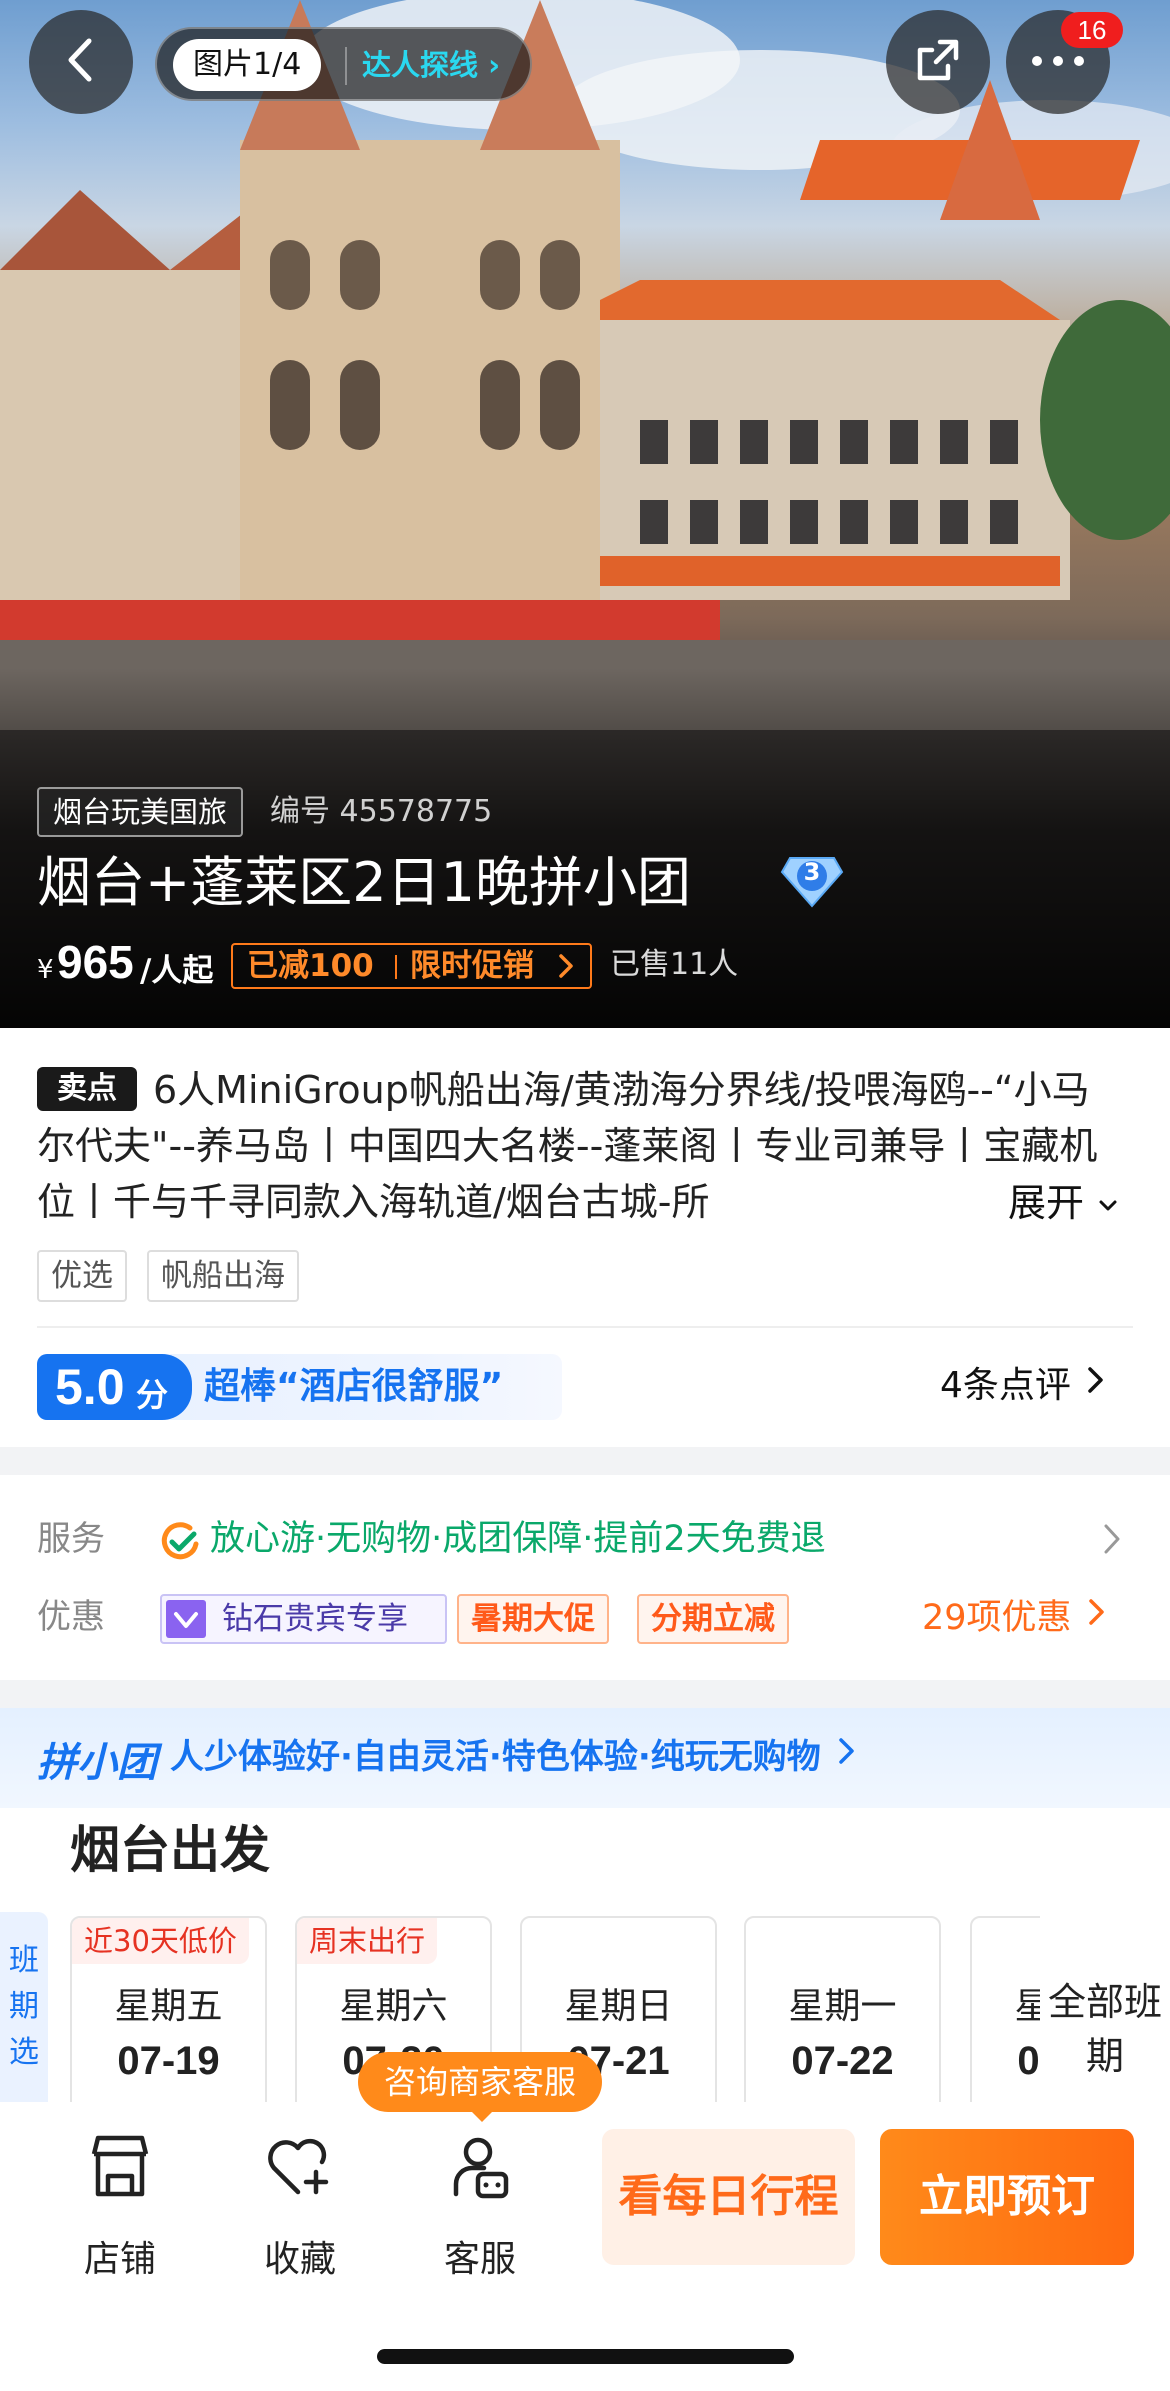  I want to click on expand-button: 展开, so click(1055, 1203).